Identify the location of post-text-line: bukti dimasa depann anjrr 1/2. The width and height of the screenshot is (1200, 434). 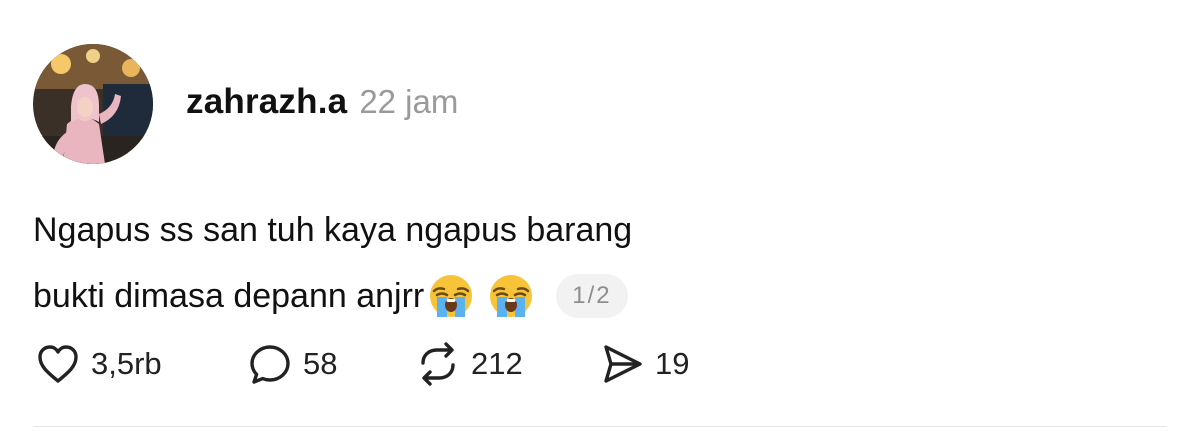
(332, 296).